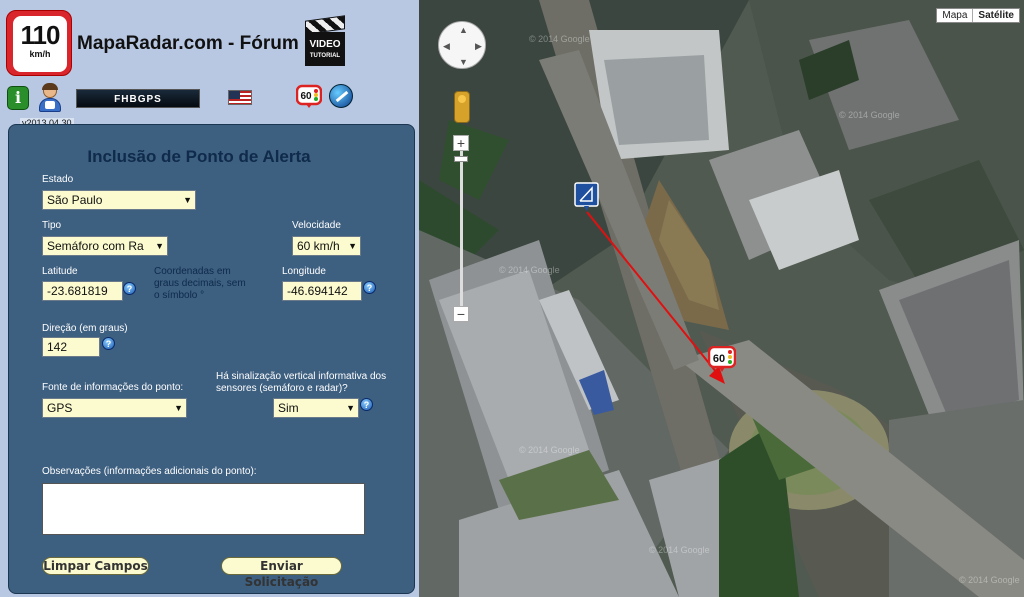  Describe the element at coordinates (95, 246) in the screenshot. I see `tipo-value: Semáforo com Ra` at that location.